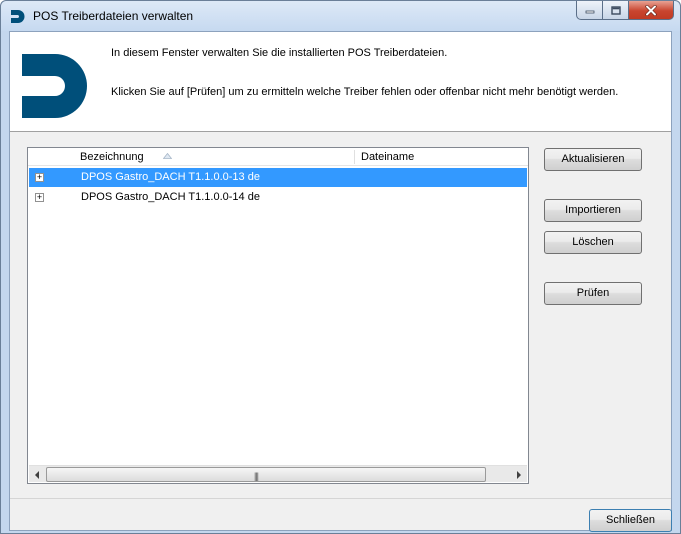 Image resolution: width=681 pixels, height=534 pixels. I want to click on list-item-label: DPOS Gastro_DACH T1.1.0.0-14 de, so click(170, 197).